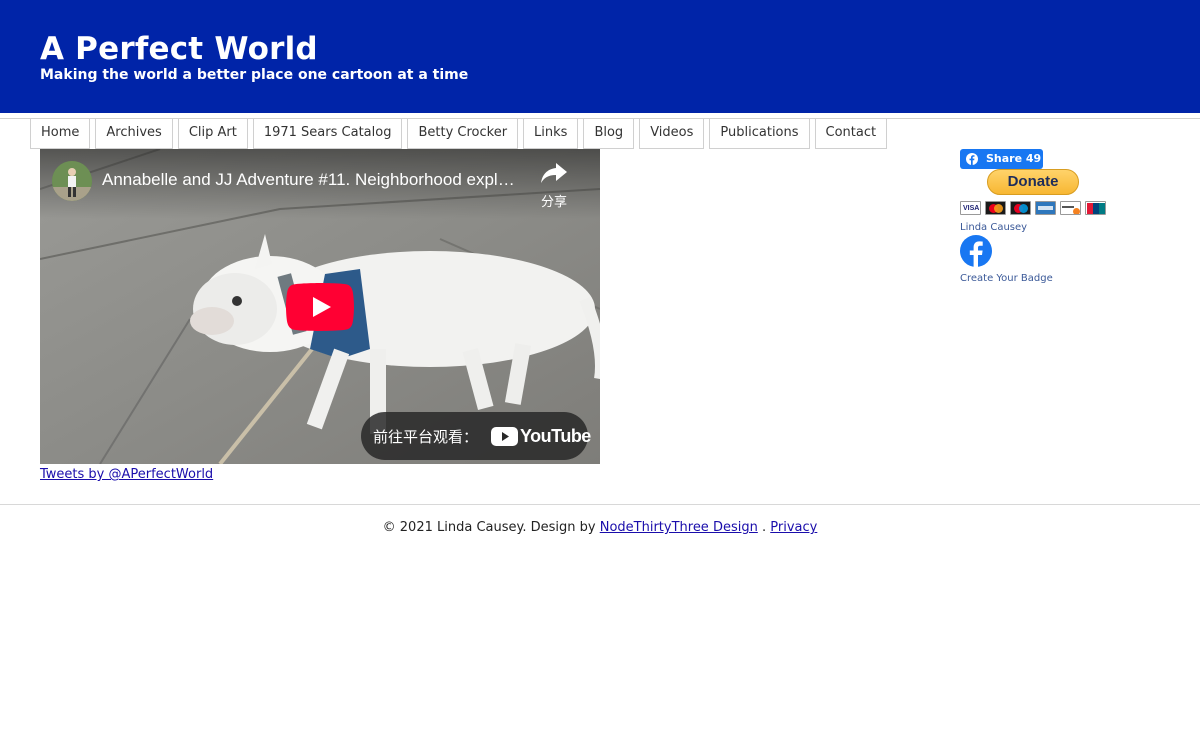  I want to click on paypal-donate-button: Donate, so click(1033, 182).